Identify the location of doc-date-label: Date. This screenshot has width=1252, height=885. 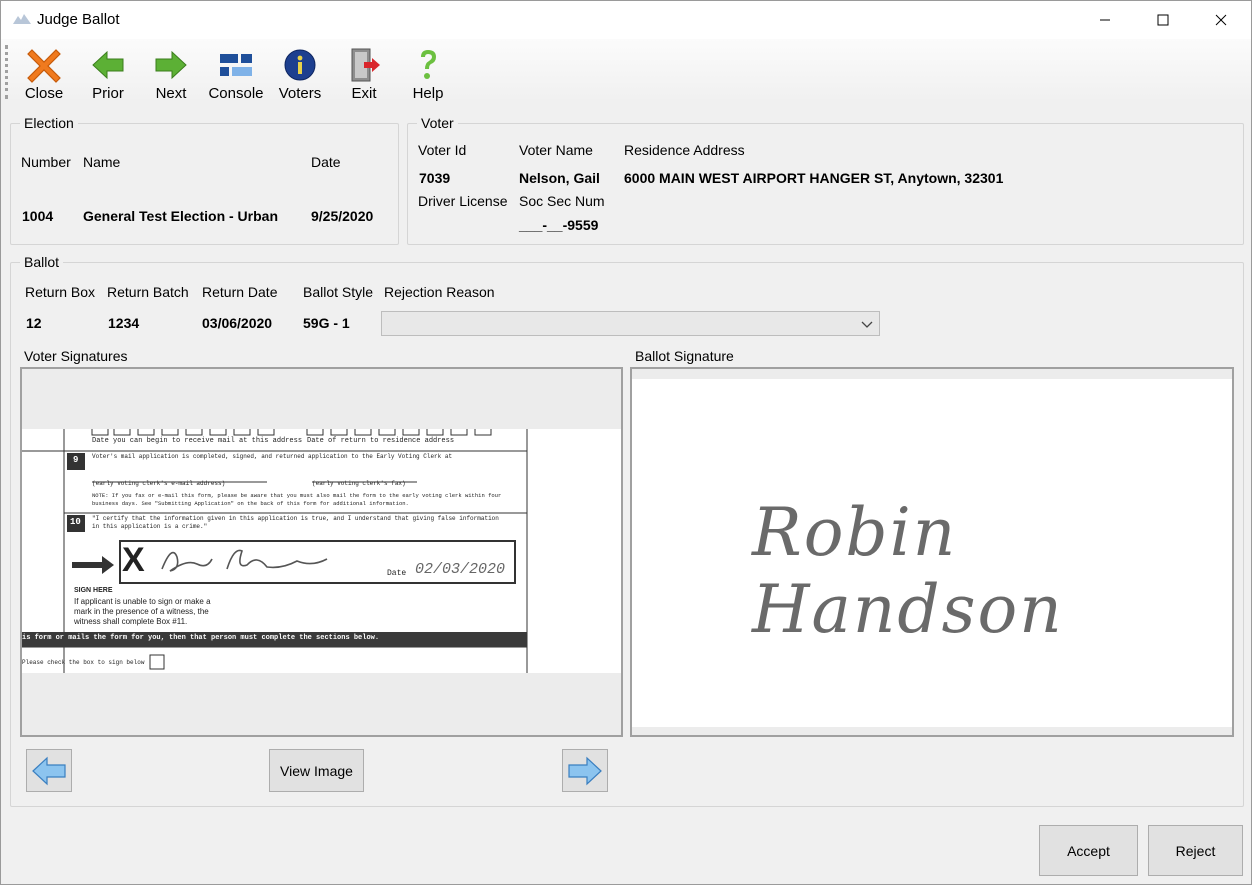
(397, 573).